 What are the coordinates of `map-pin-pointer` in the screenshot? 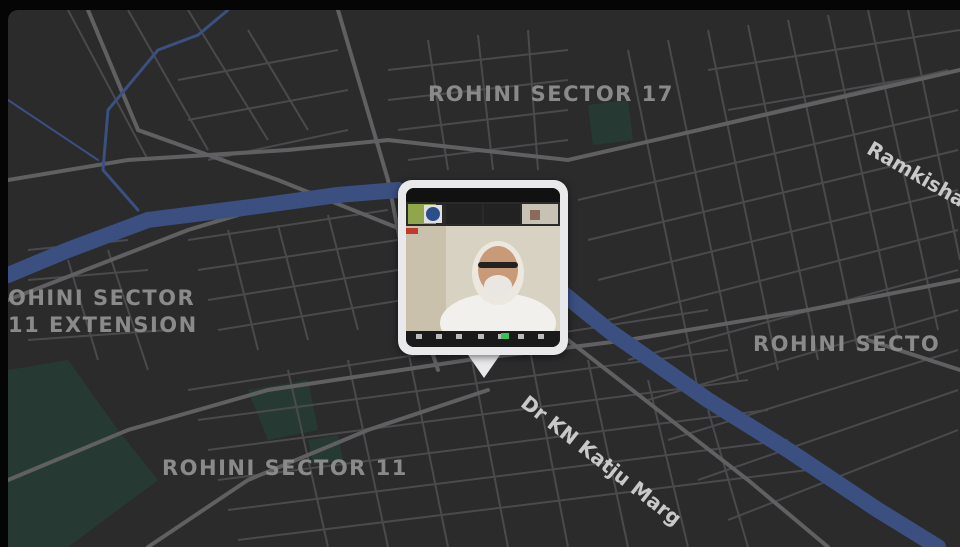 It's located at (484, 365).